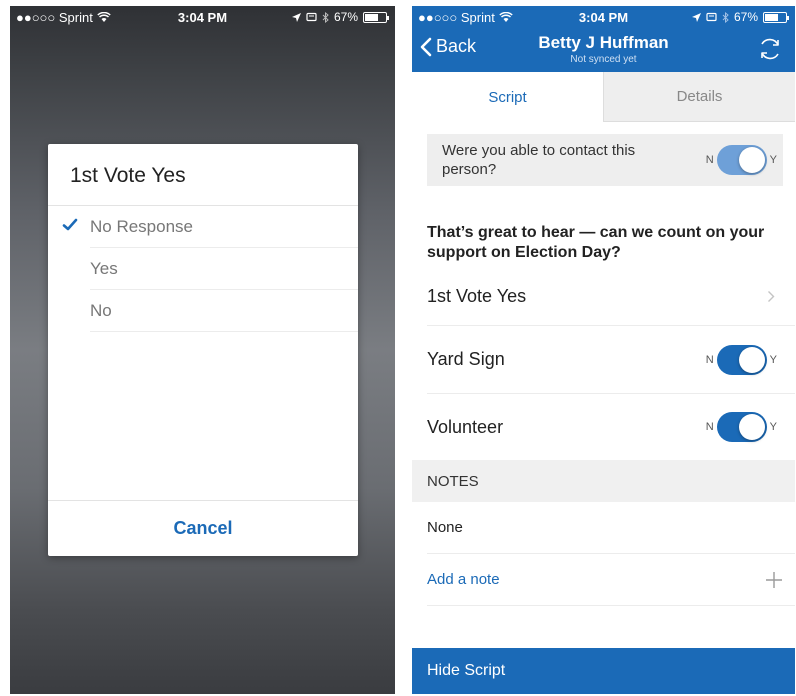 The height and width of the screenshot is (696, 796). What do you see at coordinates (611, 580) in the screenshot?
I see `add-note-row: Add a note` at bounding box center [611, 580].